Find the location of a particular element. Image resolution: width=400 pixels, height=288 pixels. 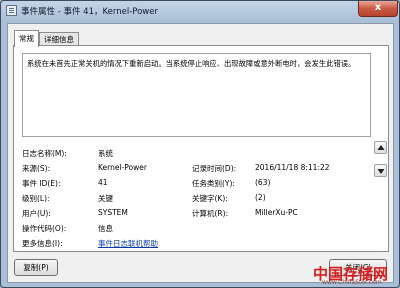

computer-value: MillerXu-PC is located at coordinates (276, 212).